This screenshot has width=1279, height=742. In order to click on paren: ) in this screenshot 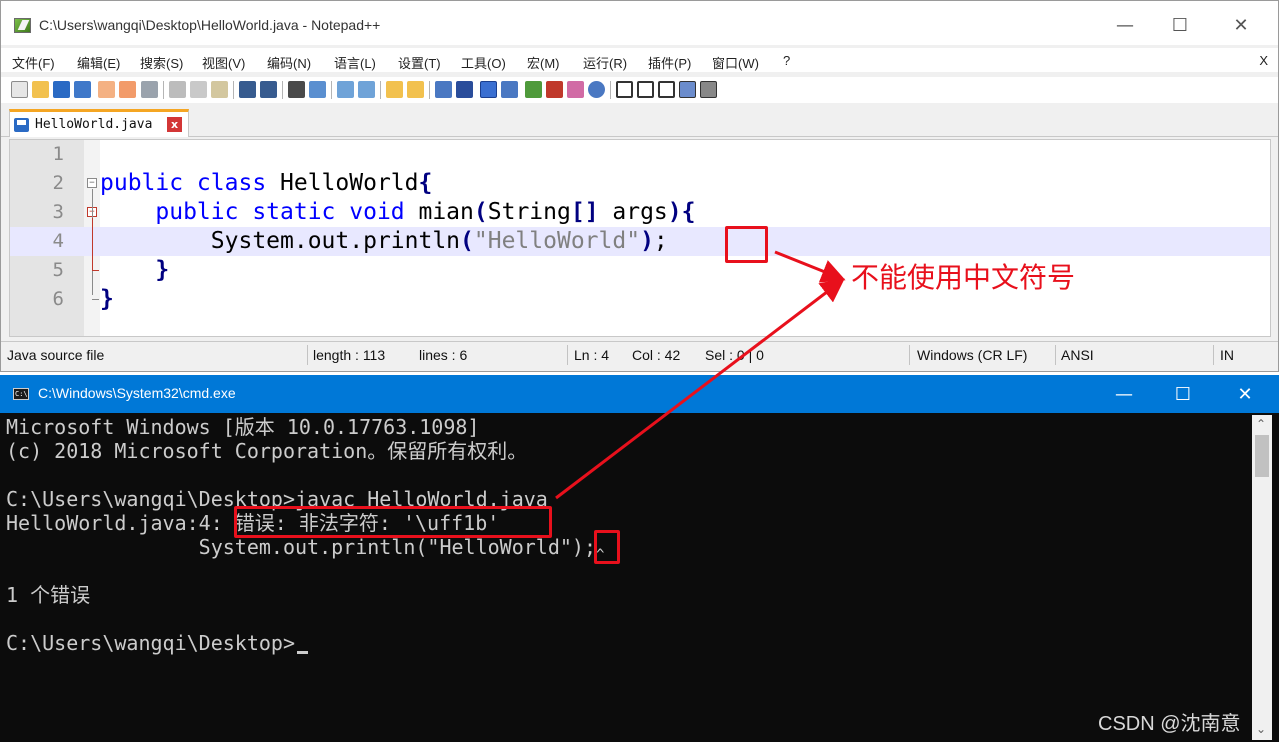, I will do `click(674, 212)`.